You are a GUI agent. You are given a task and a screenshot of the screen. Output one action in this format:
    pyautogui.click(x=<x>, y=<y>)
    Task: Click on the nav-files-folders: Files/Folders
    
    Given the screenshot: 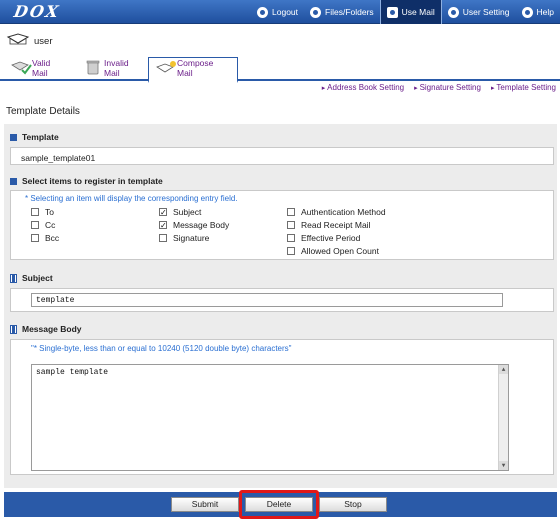 What is the action you would take?
    pyautogui.click(x=342, y=12)
    